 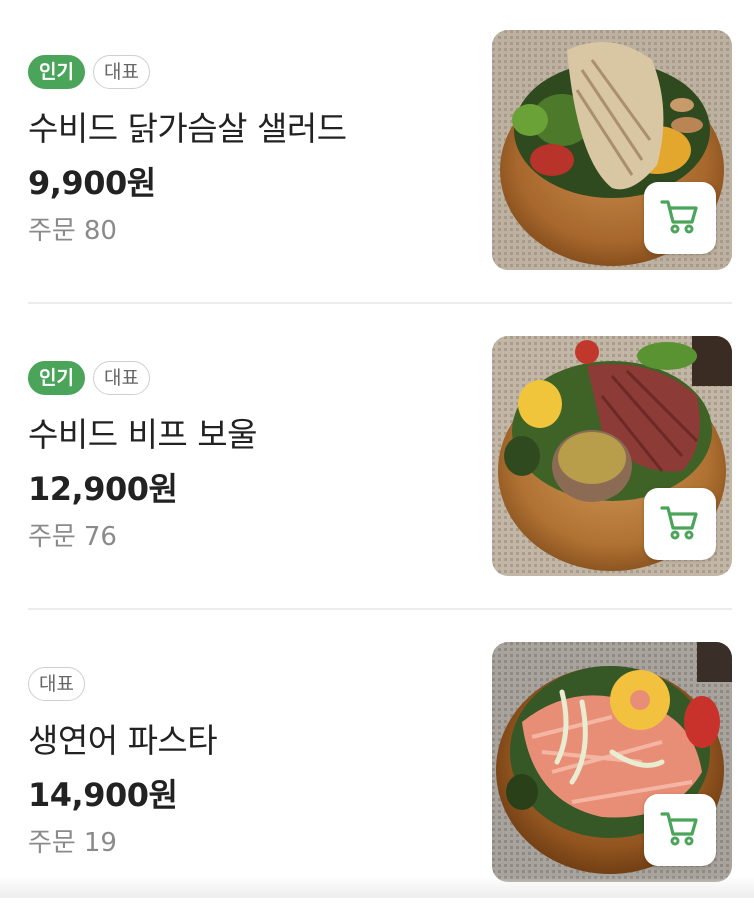 What do you see at coordinates (100, 537) in the screenshot?
I see `order-count-value: 76` at bounding box center [100, 537].